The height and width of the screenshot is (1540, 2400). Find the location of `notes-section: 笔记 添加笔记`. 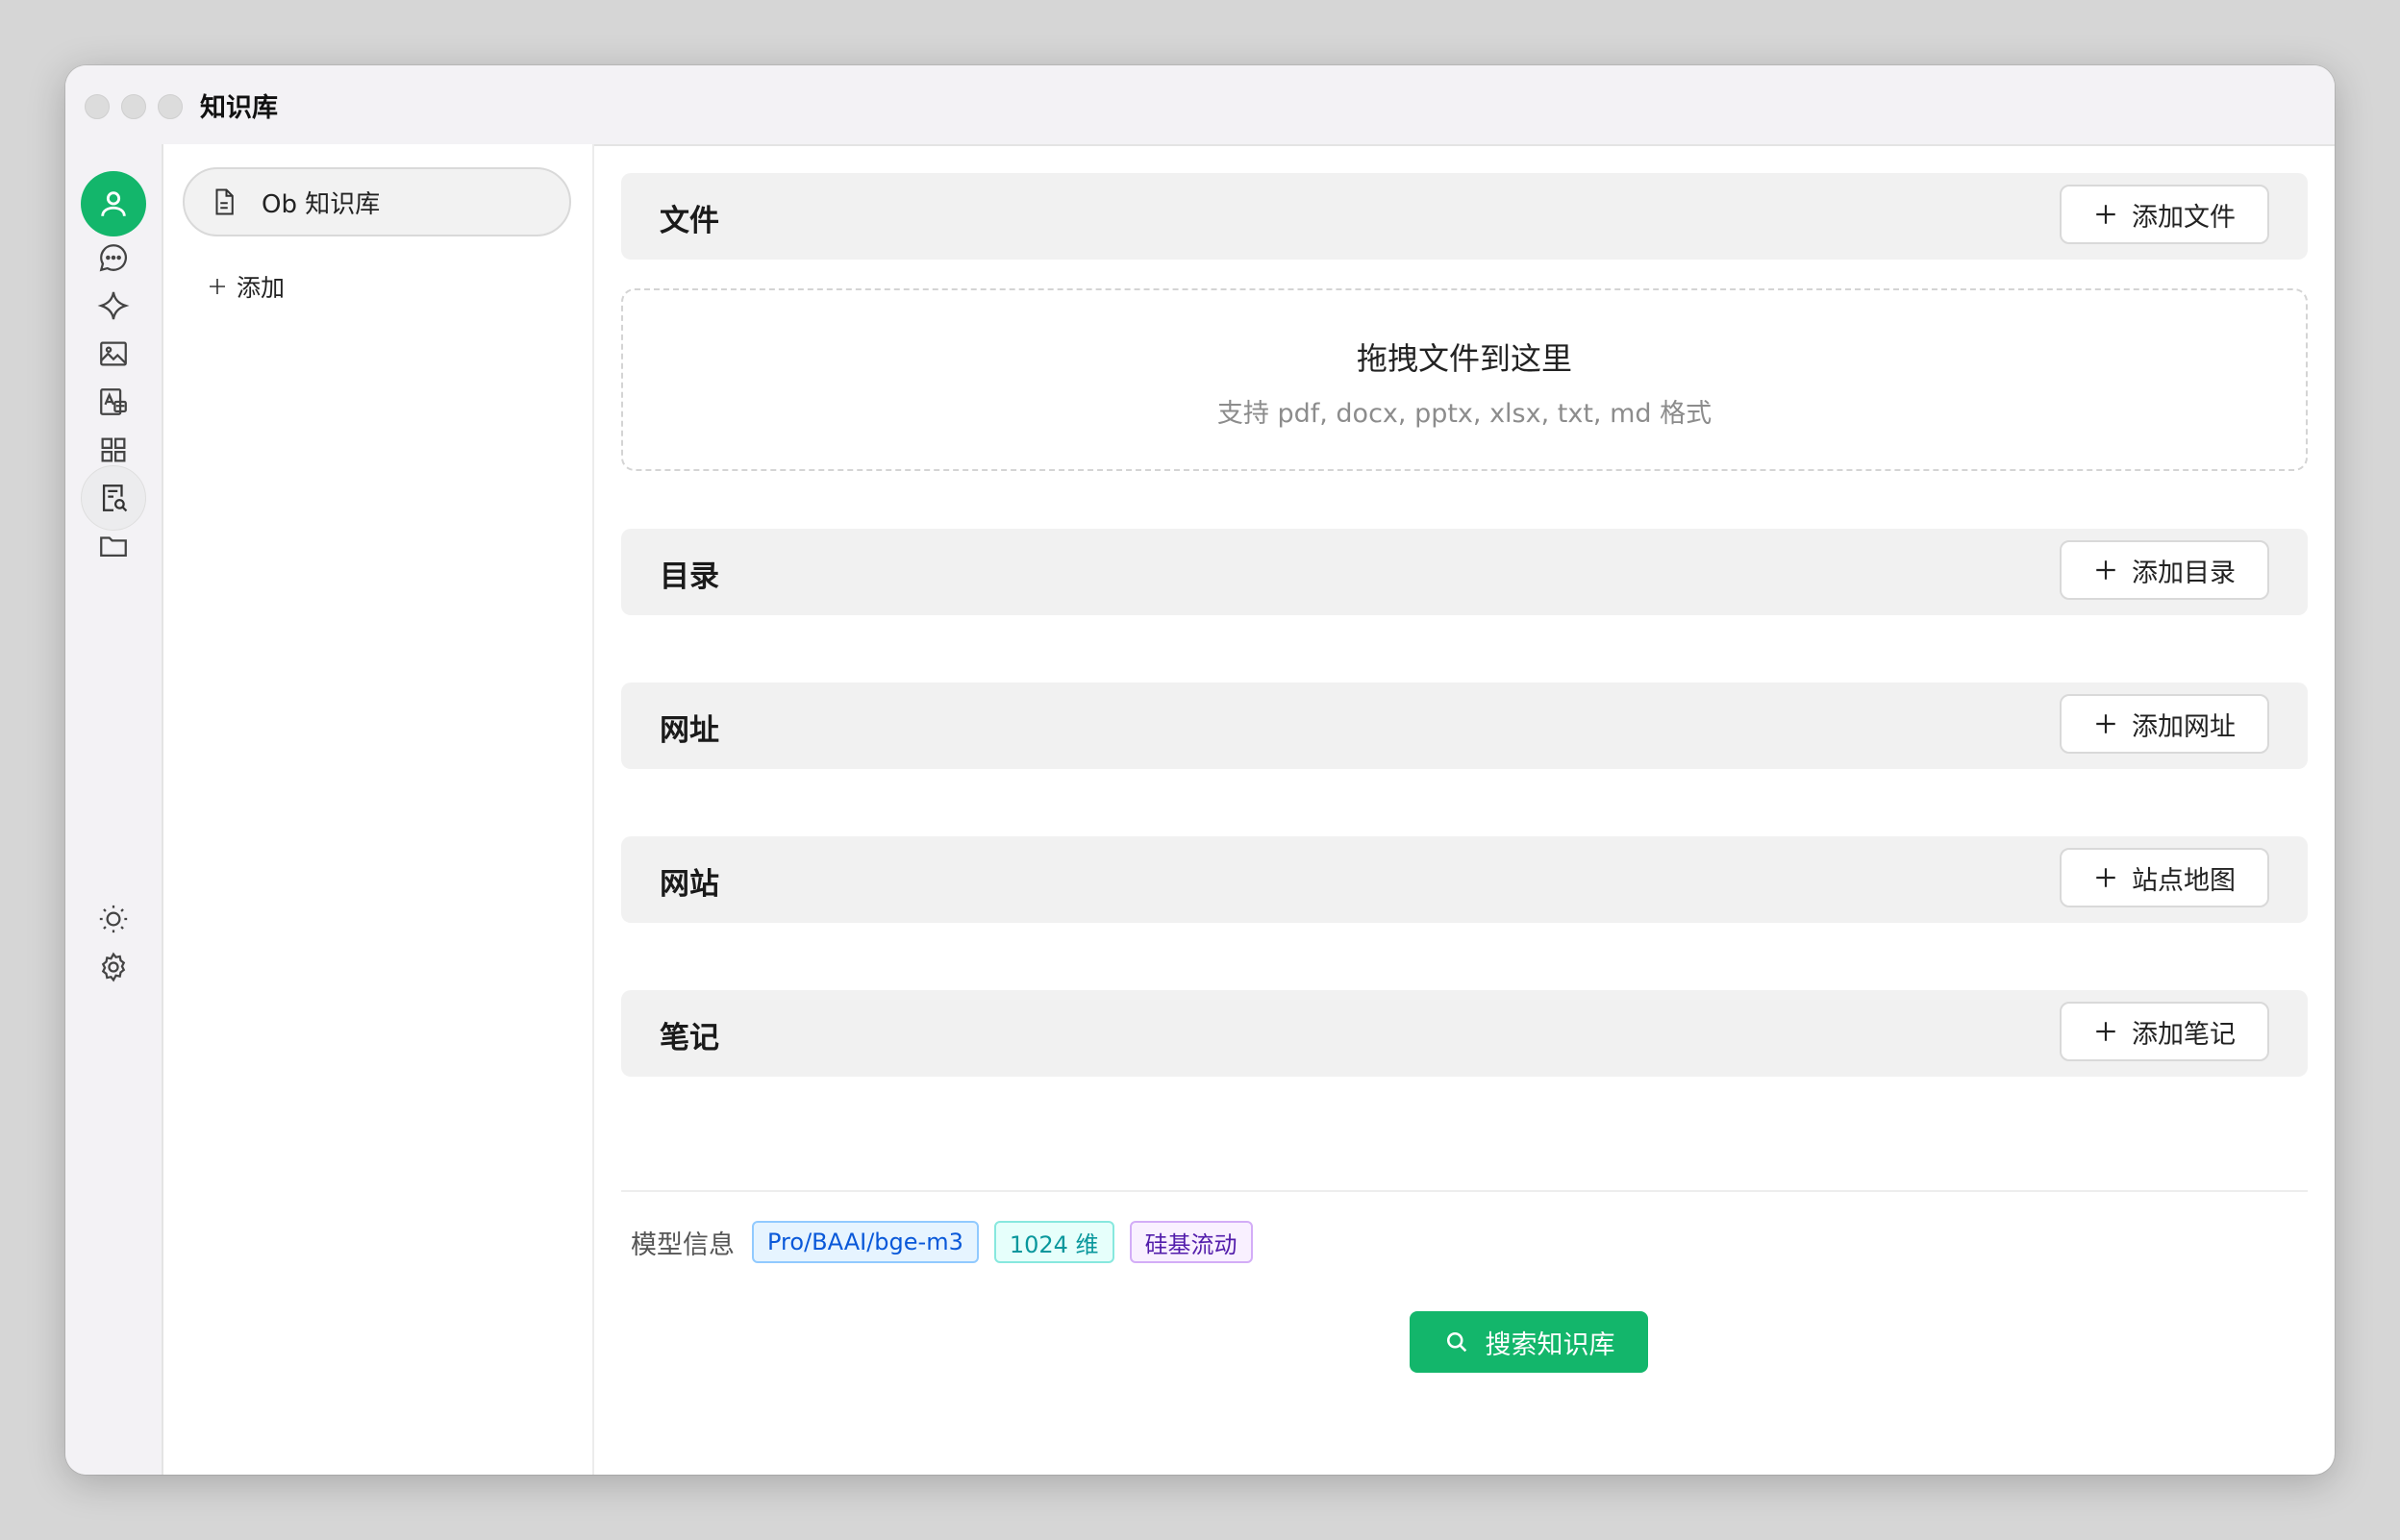

notes-section: 笔记 添加笔记 is located at coordinates (1465, 1033).